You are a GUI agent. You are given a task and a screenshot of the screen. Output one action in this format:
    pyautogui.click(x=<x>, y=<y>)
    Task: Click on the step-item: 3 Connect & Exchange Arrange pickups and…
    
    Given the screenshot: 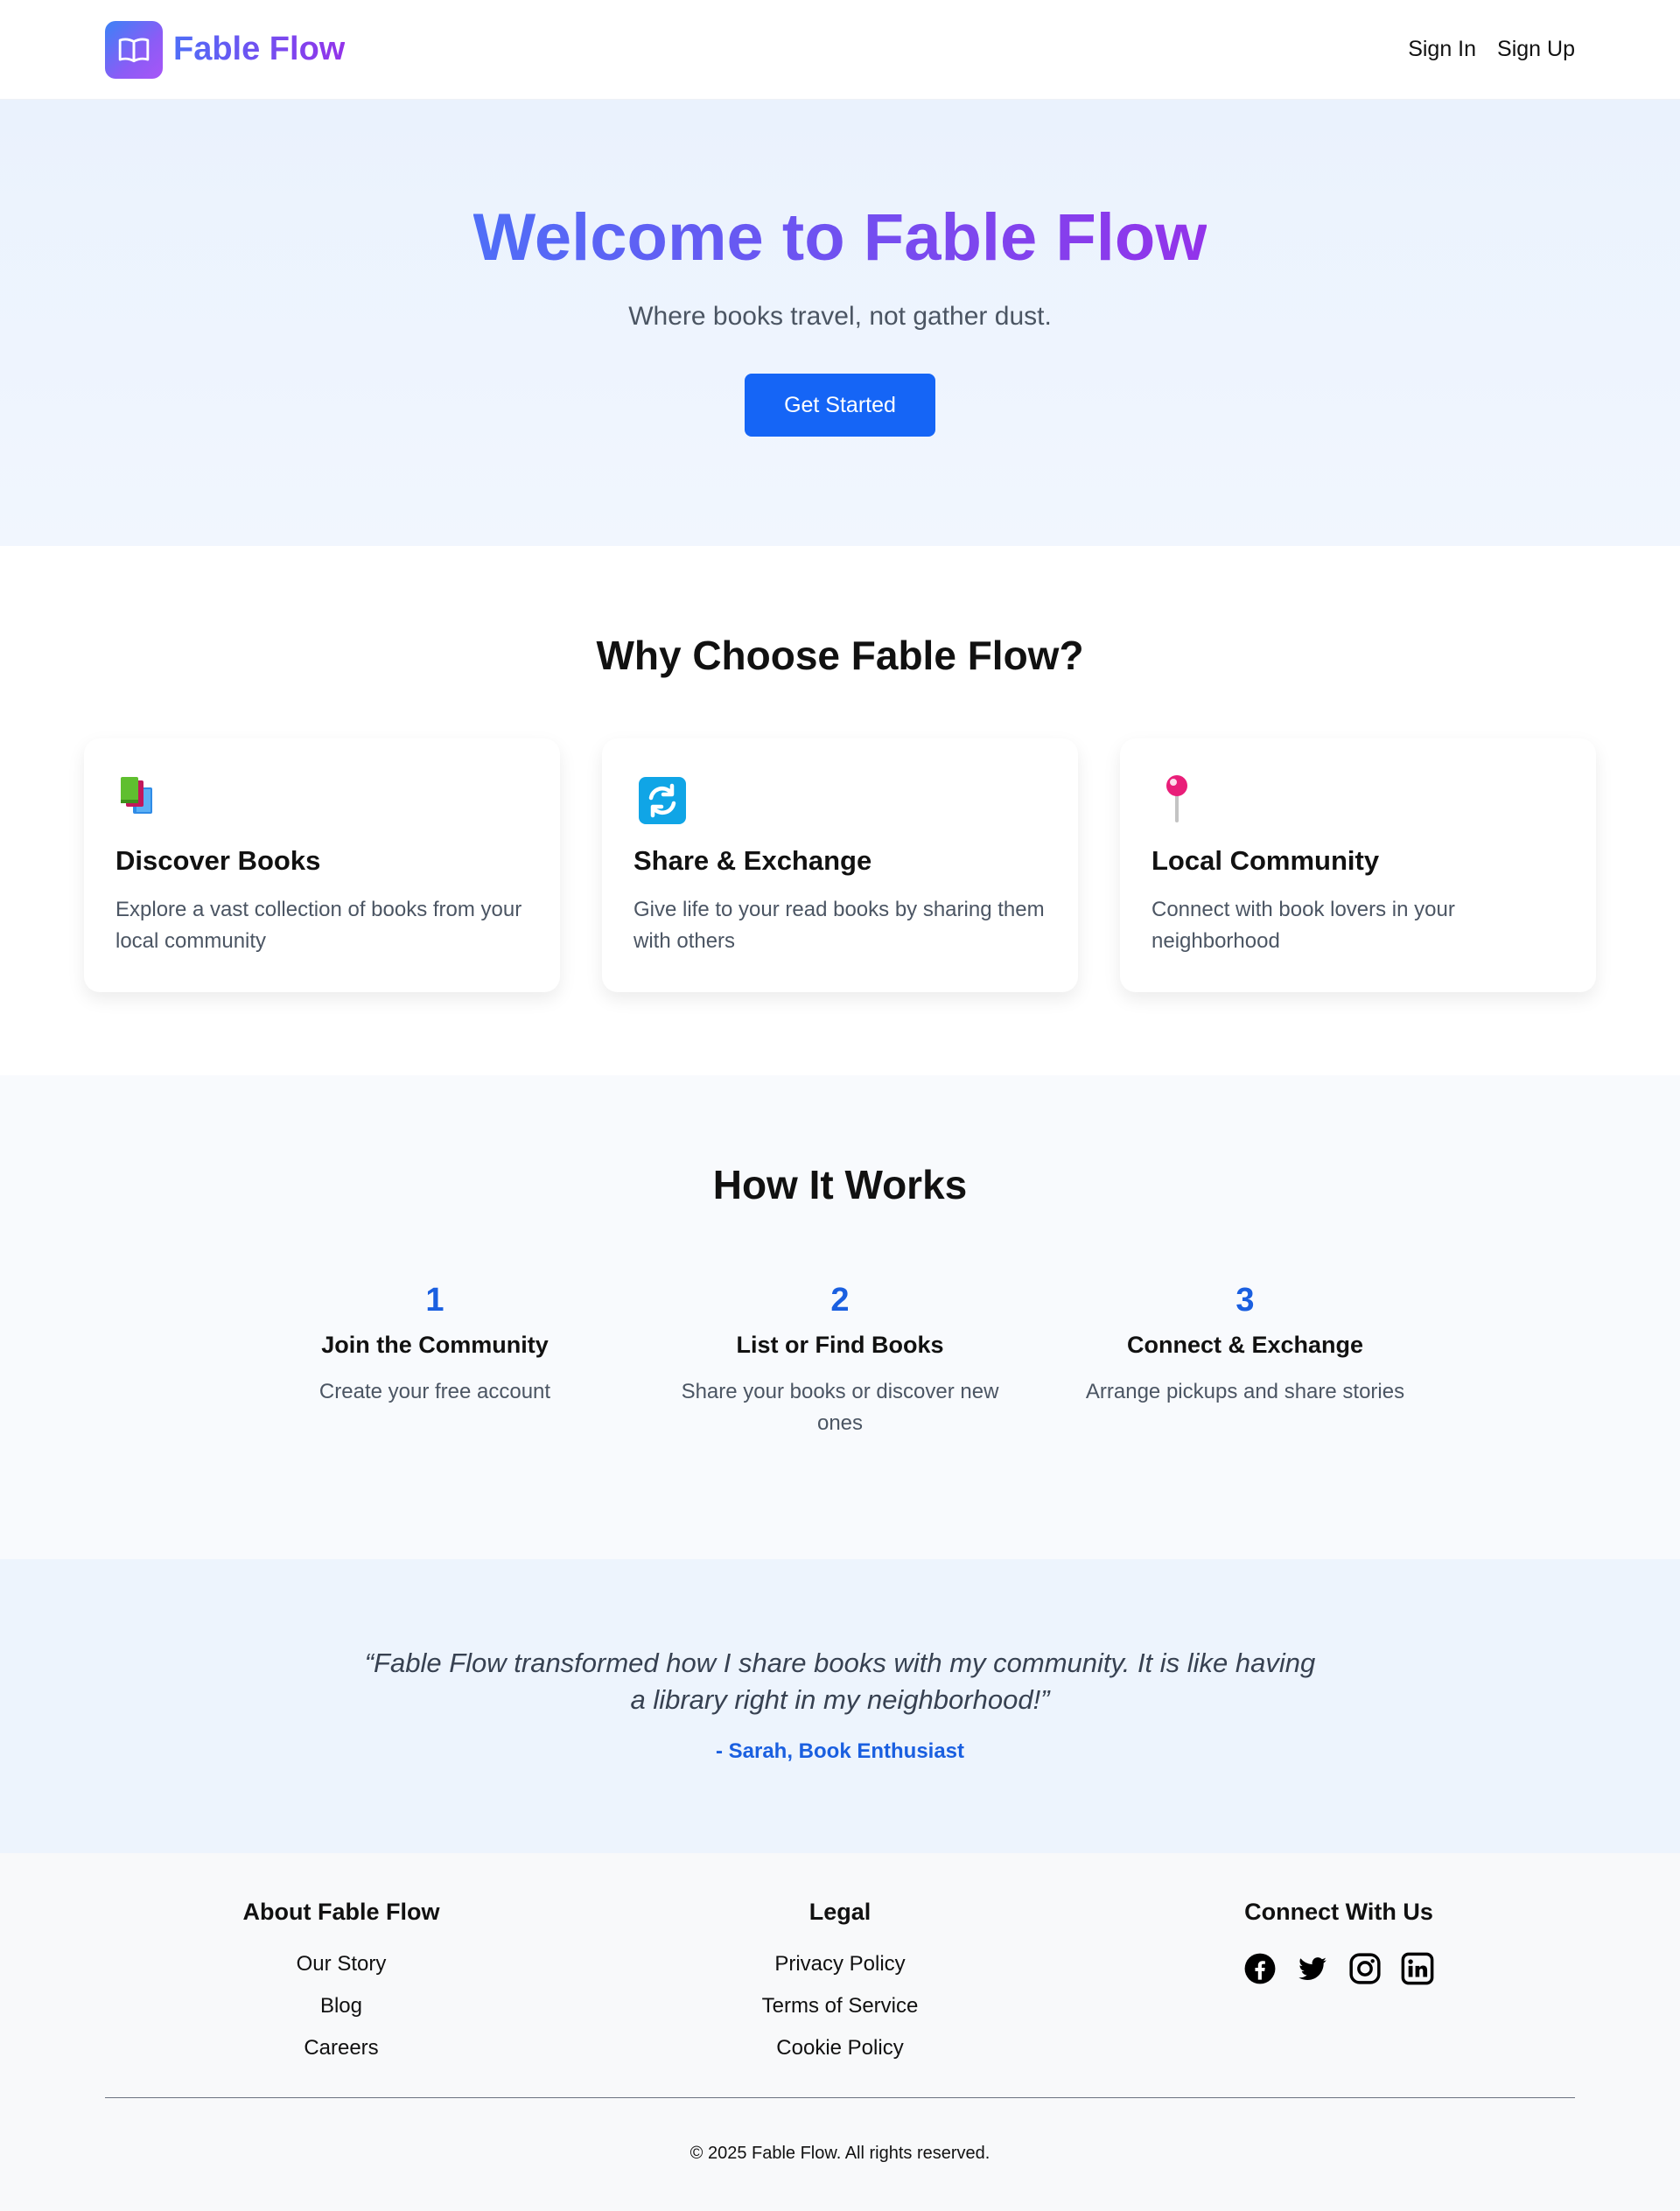 What is the action you would take?
    pyautogui.click(x=1245, y=1360)
    